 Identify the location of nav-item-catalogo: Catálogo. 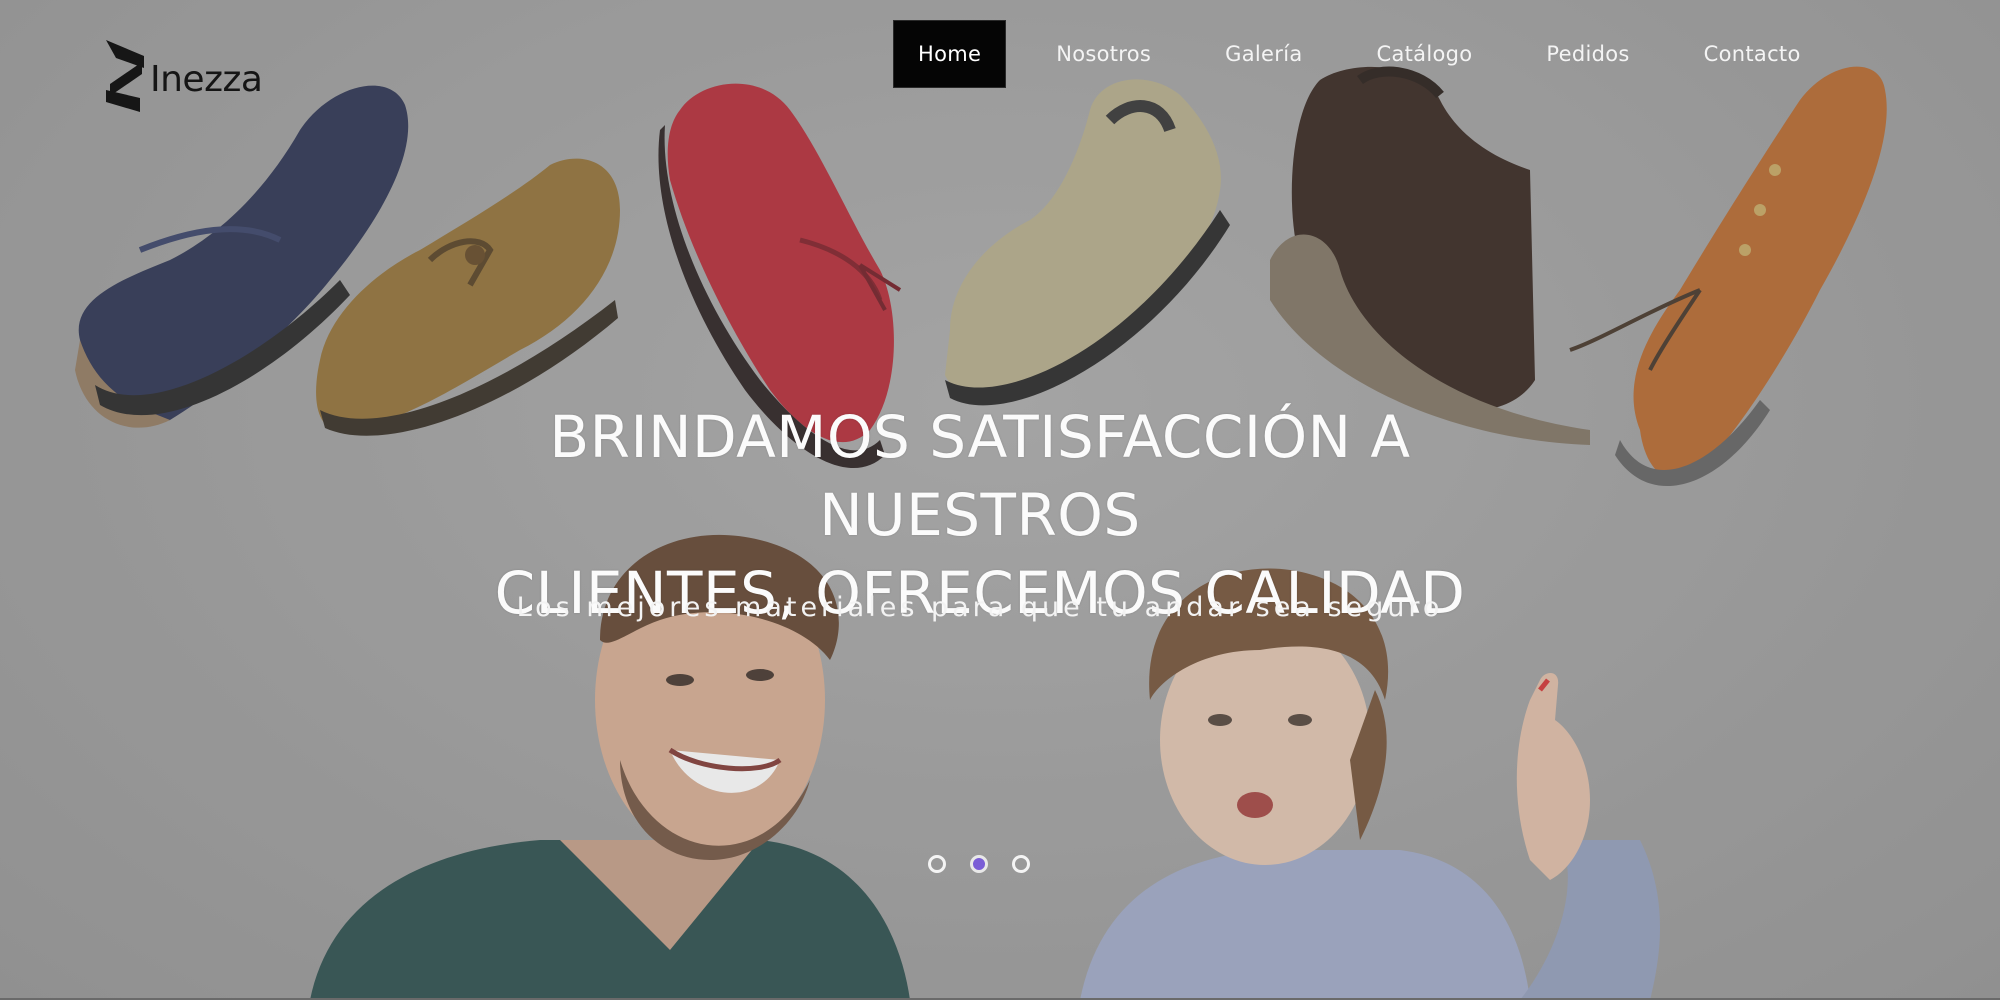
(1425, 54).